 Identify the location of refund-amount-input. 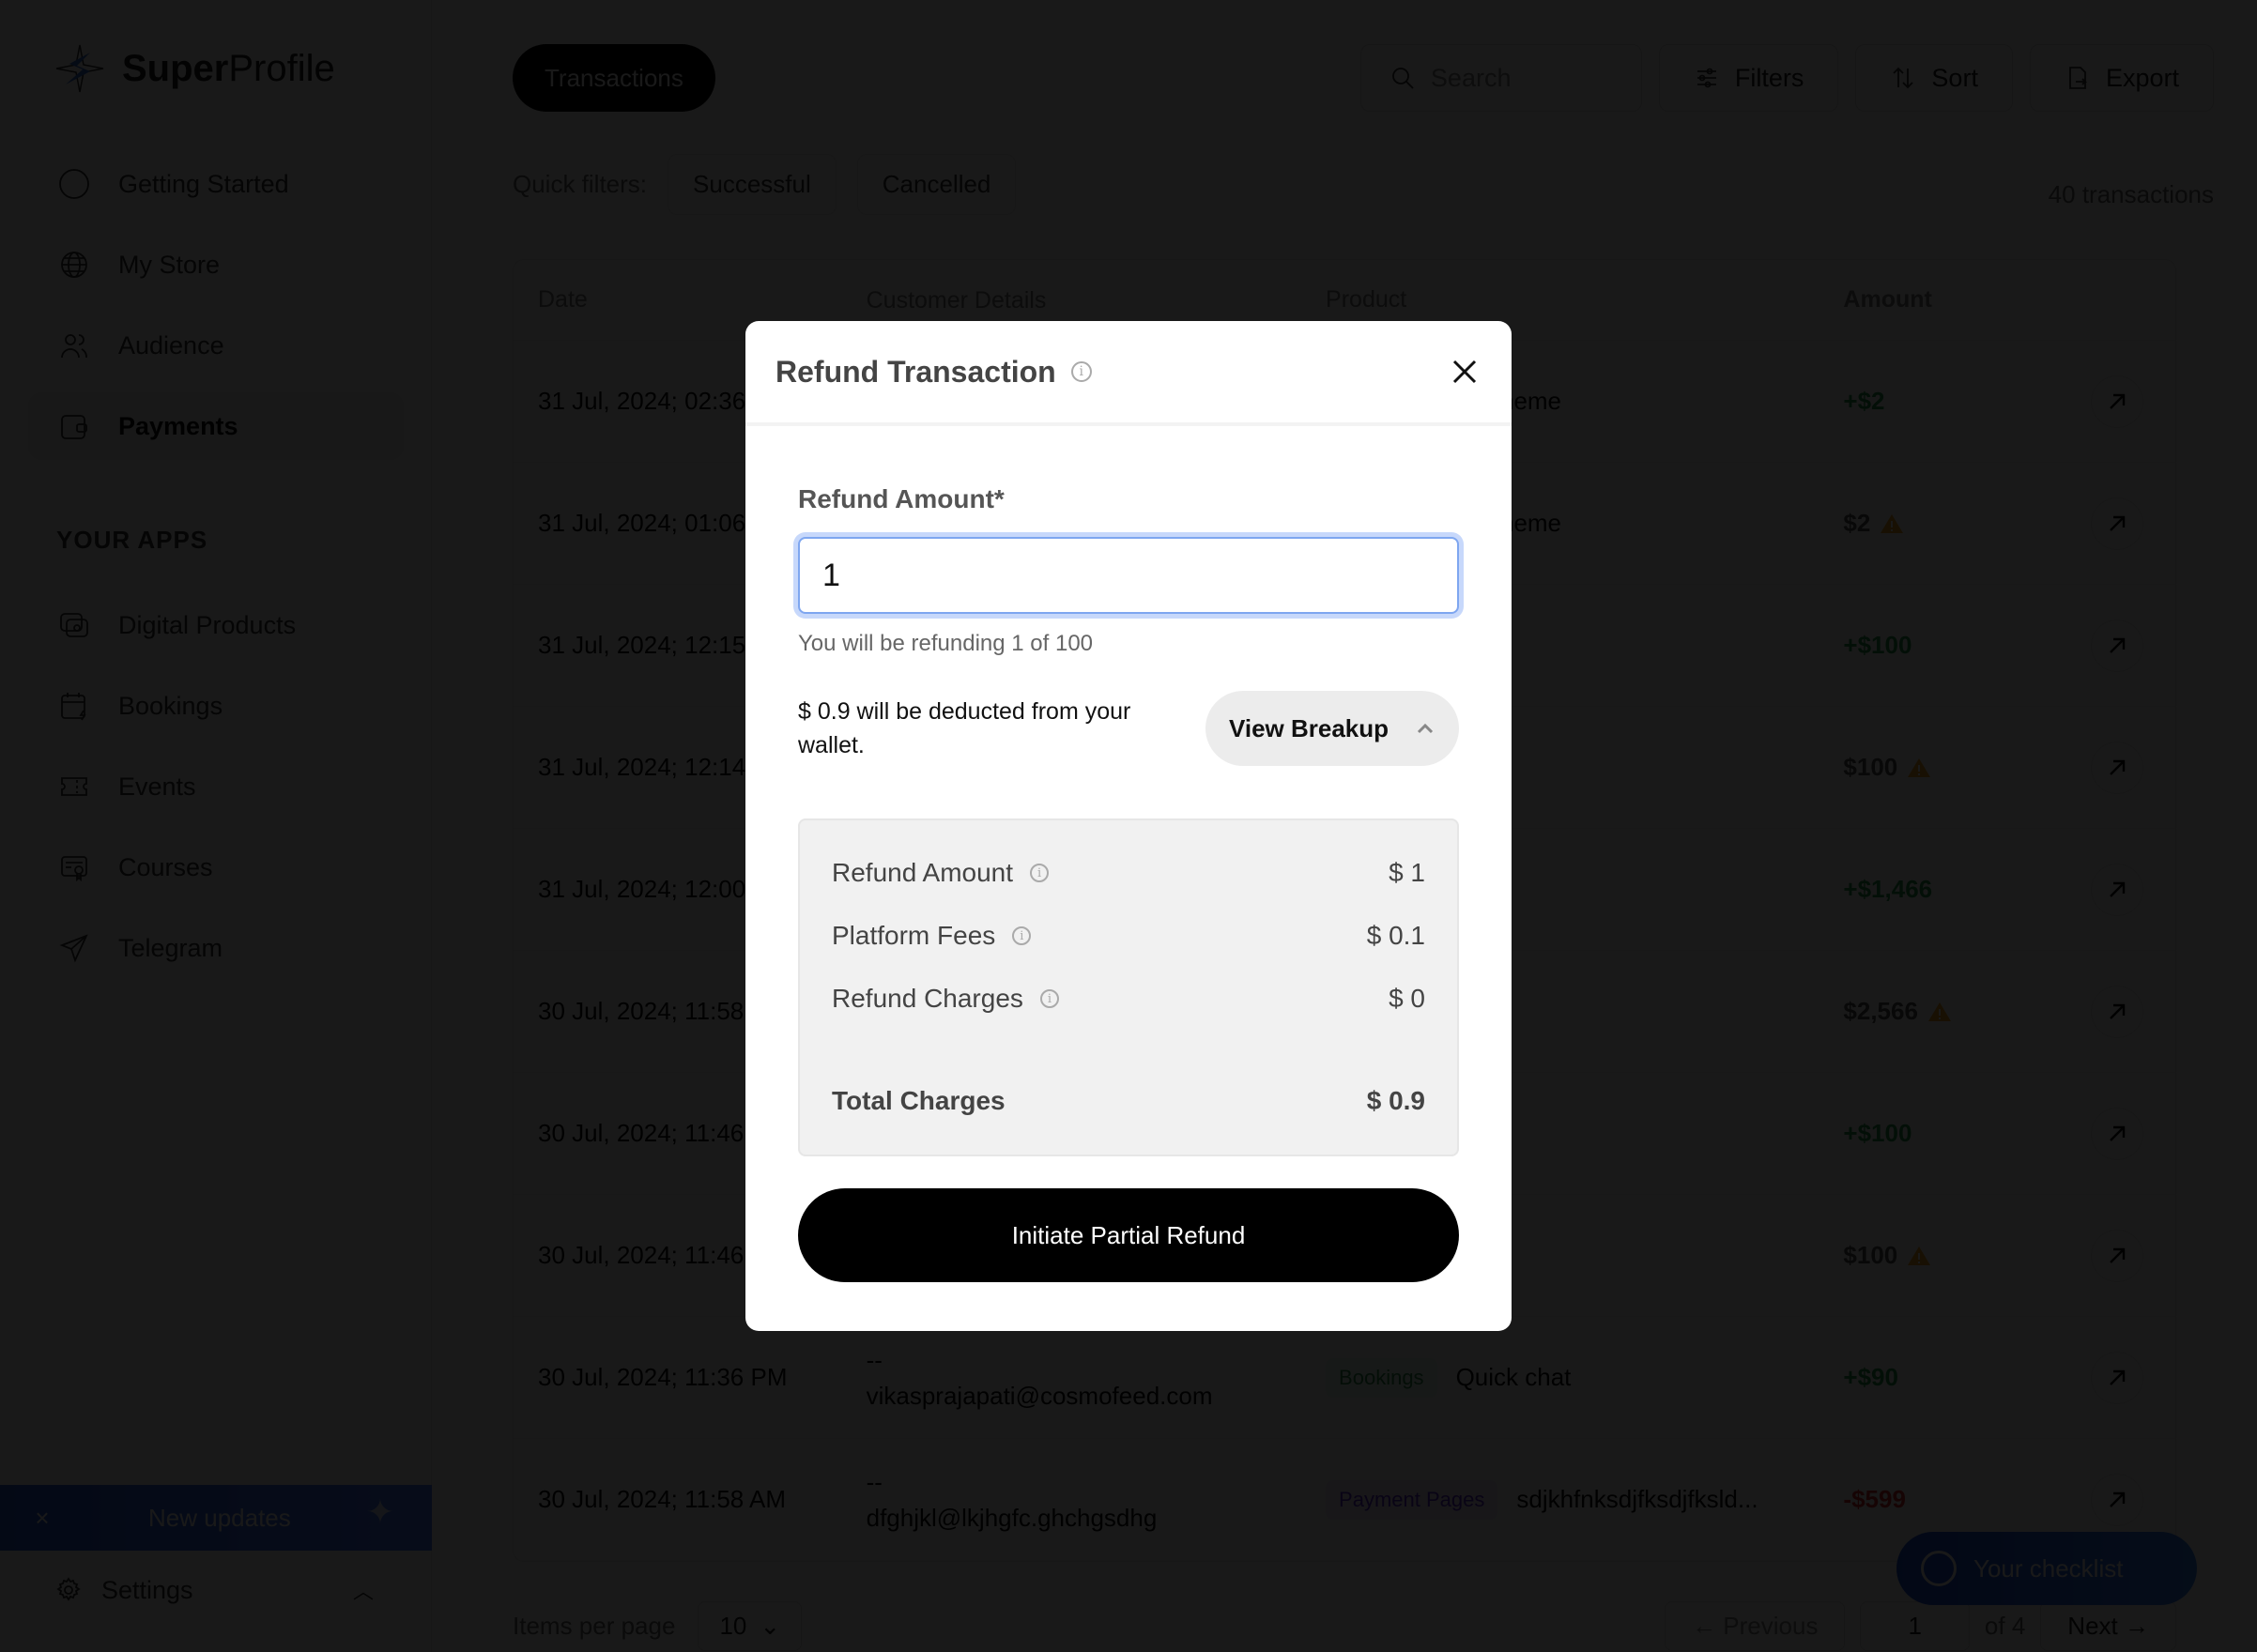
(1128, 575).